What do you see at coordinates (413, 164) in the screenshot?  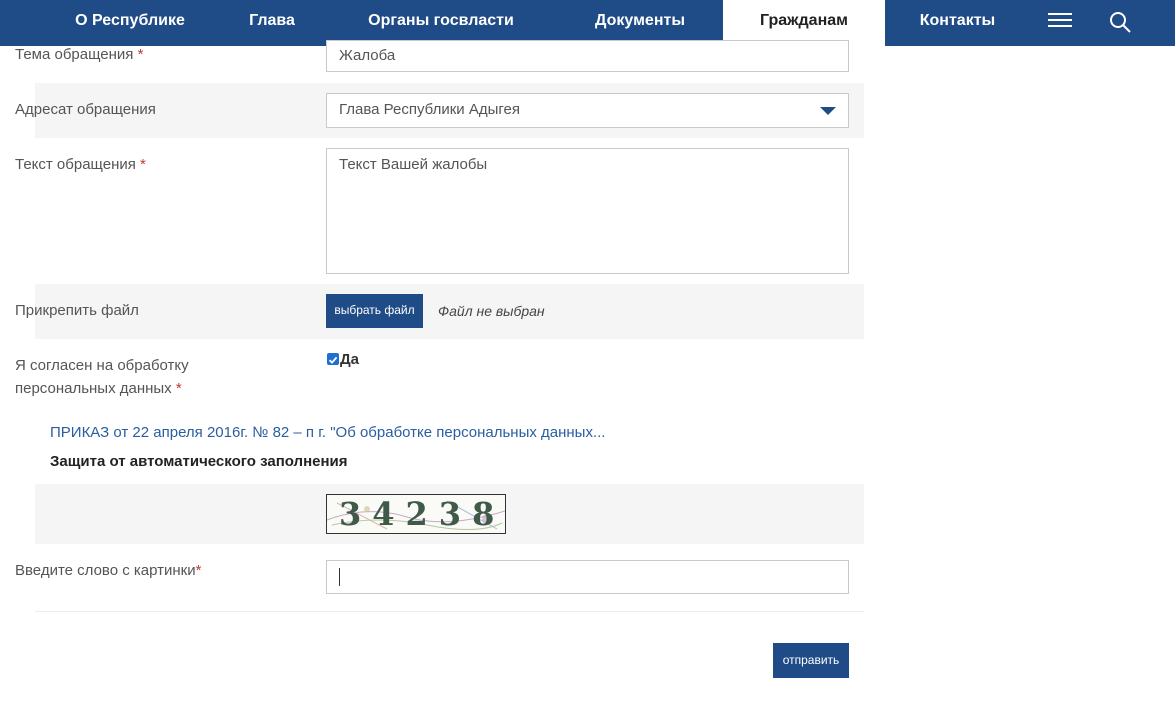 I see `text-area-value: Текст Вашей жалобы` at bounding box center [413, 164].